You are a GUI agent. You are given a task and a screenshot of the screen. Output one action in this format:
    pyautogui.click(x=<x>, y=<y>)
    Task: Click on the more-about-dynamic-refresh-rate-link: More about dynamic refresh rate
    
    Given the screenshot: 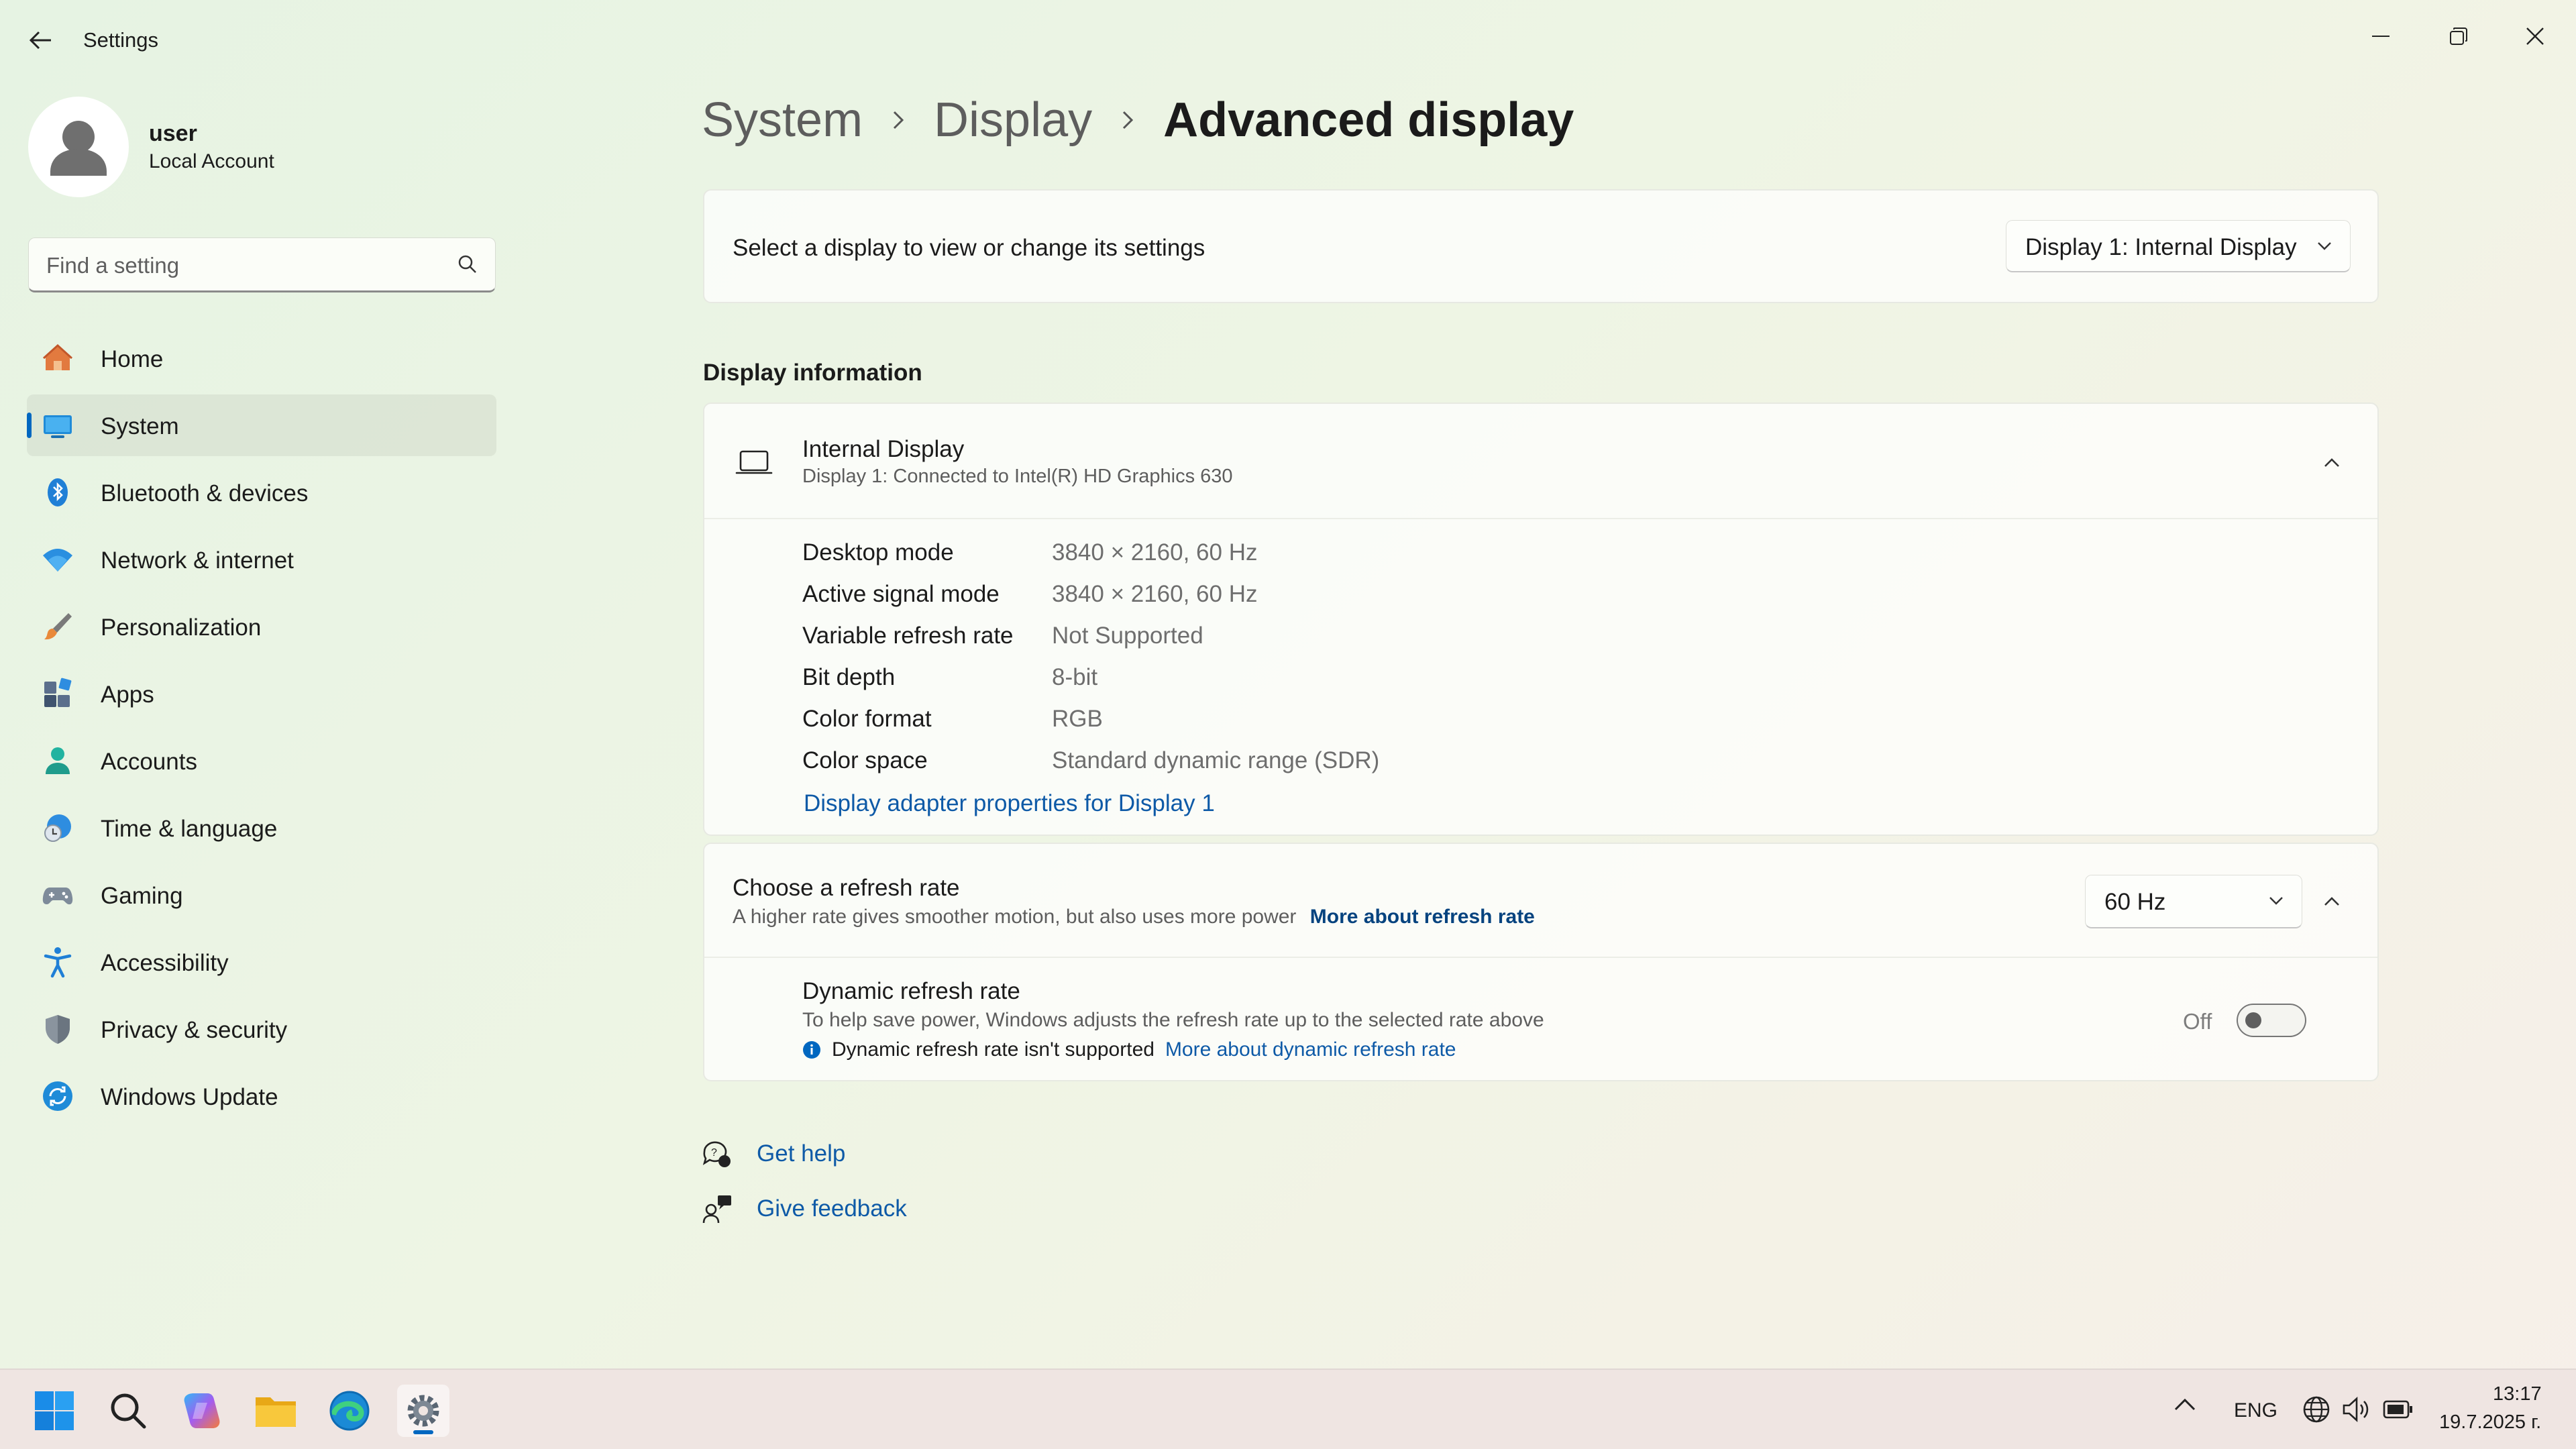 What is the action you would take?
    pyautogui.click(x=1310, y=1049)
    